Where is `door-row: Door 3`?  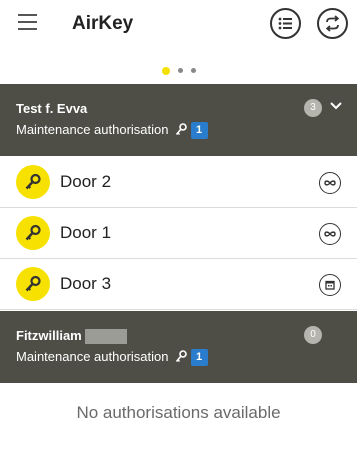 door-row: Door 3 is located at coordinates (178, 284).